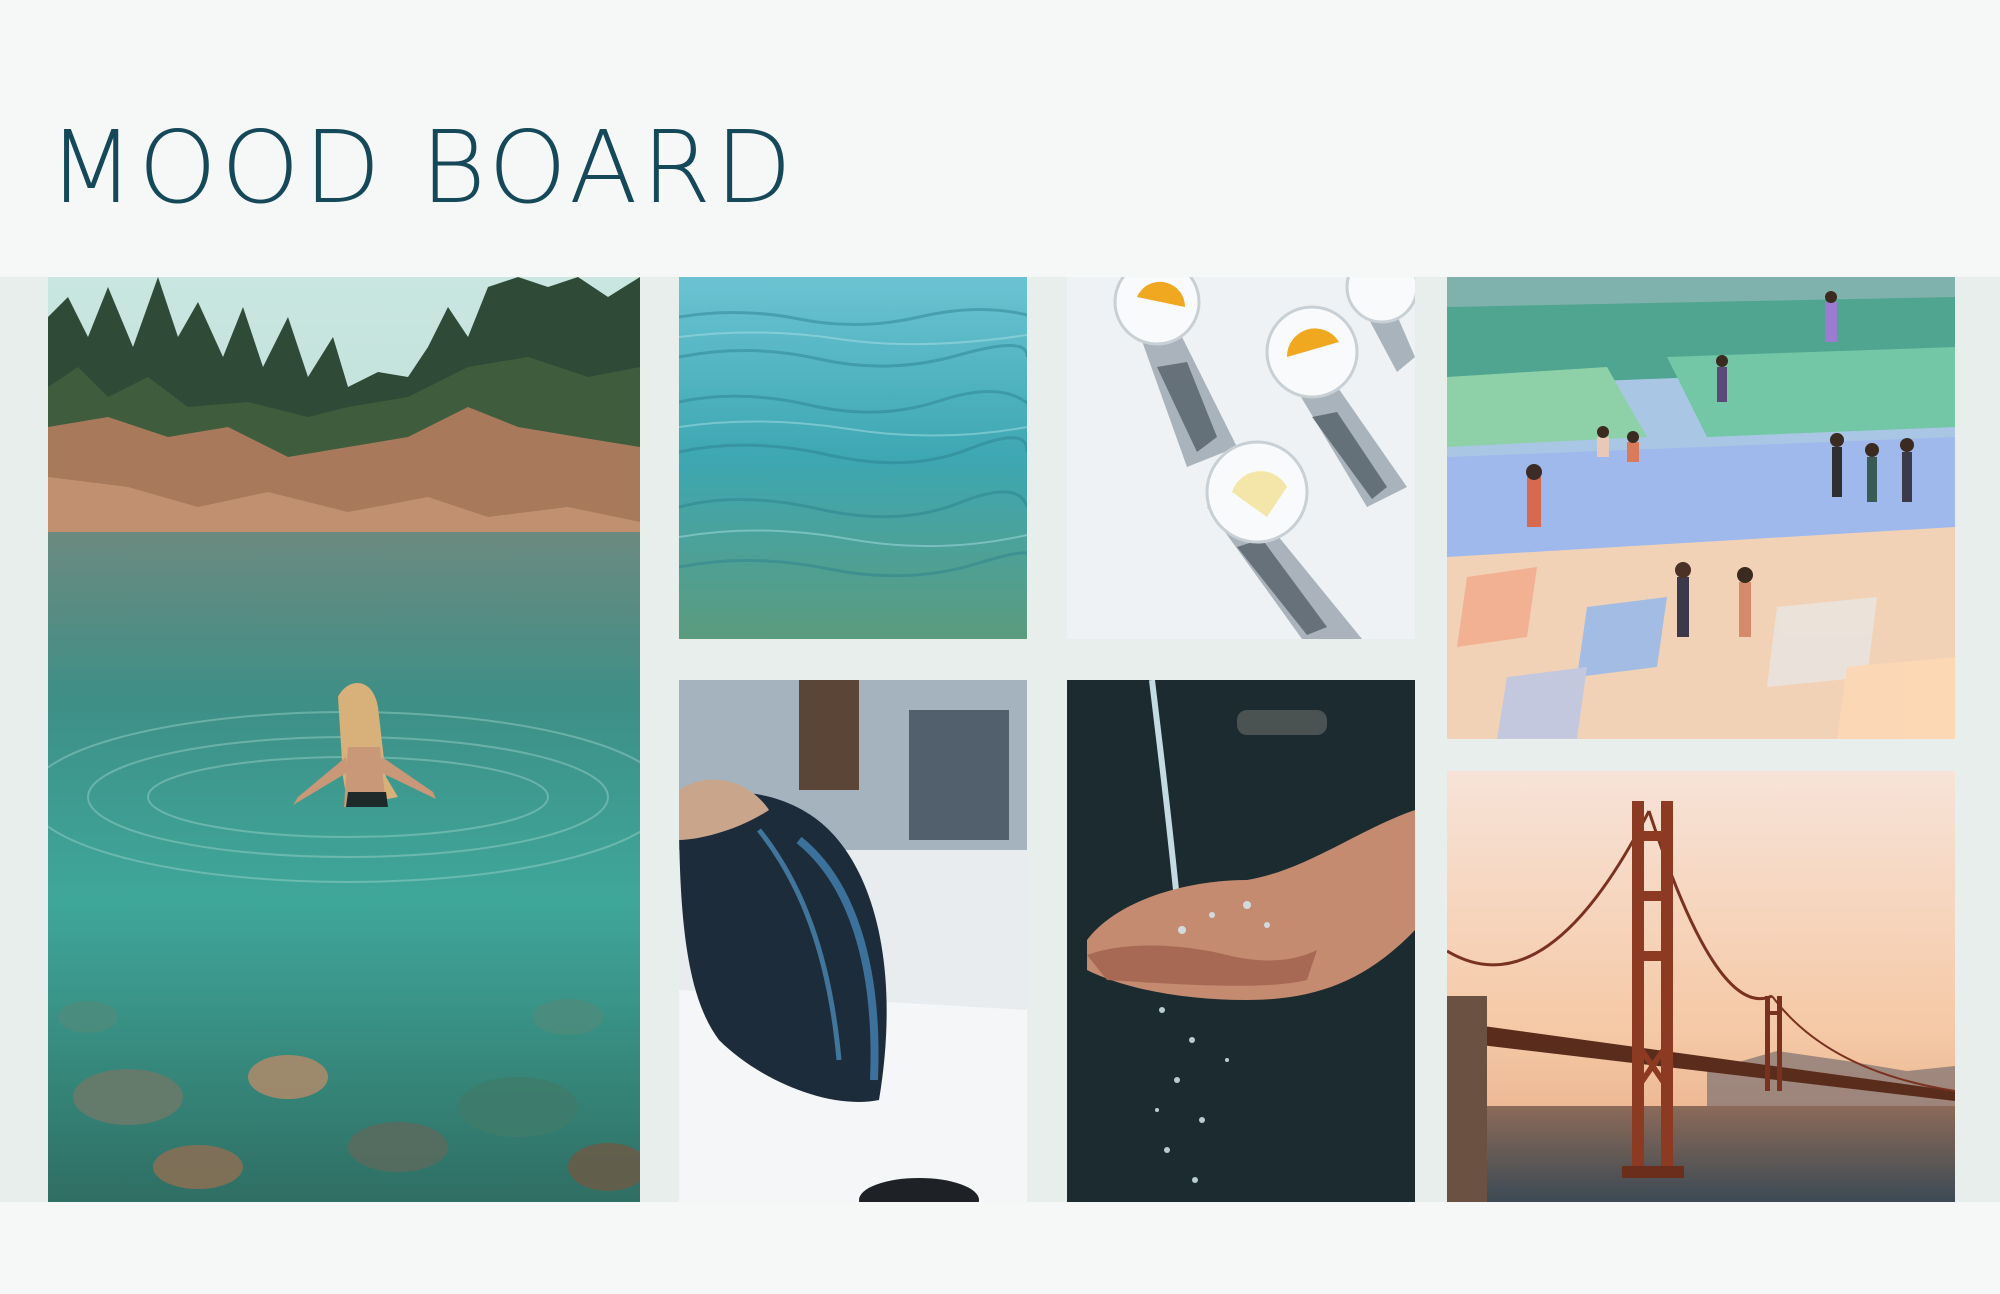 The height and width of the screenshot is (1294, 2000). I want to click on golden-gate-bridge-photo, so click(1701, 986).